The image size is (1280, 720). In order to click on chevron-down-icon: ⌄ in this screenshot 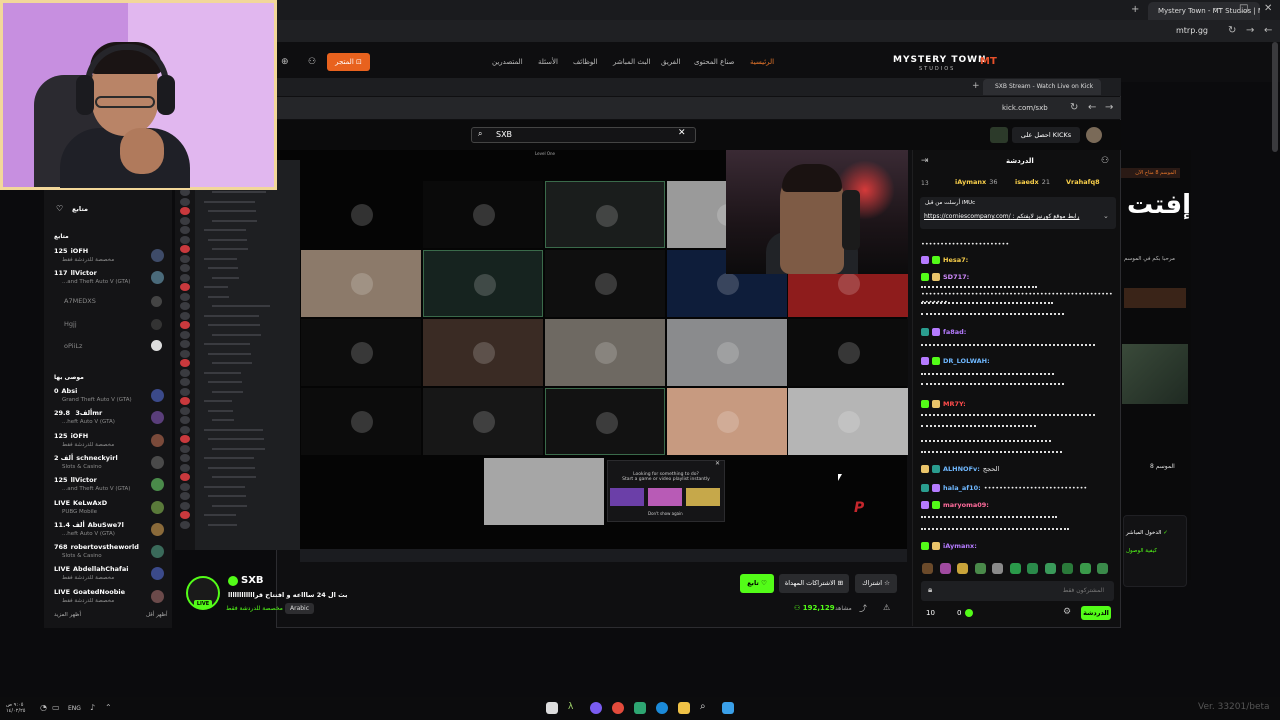, I will do `click(1106, 216)`.